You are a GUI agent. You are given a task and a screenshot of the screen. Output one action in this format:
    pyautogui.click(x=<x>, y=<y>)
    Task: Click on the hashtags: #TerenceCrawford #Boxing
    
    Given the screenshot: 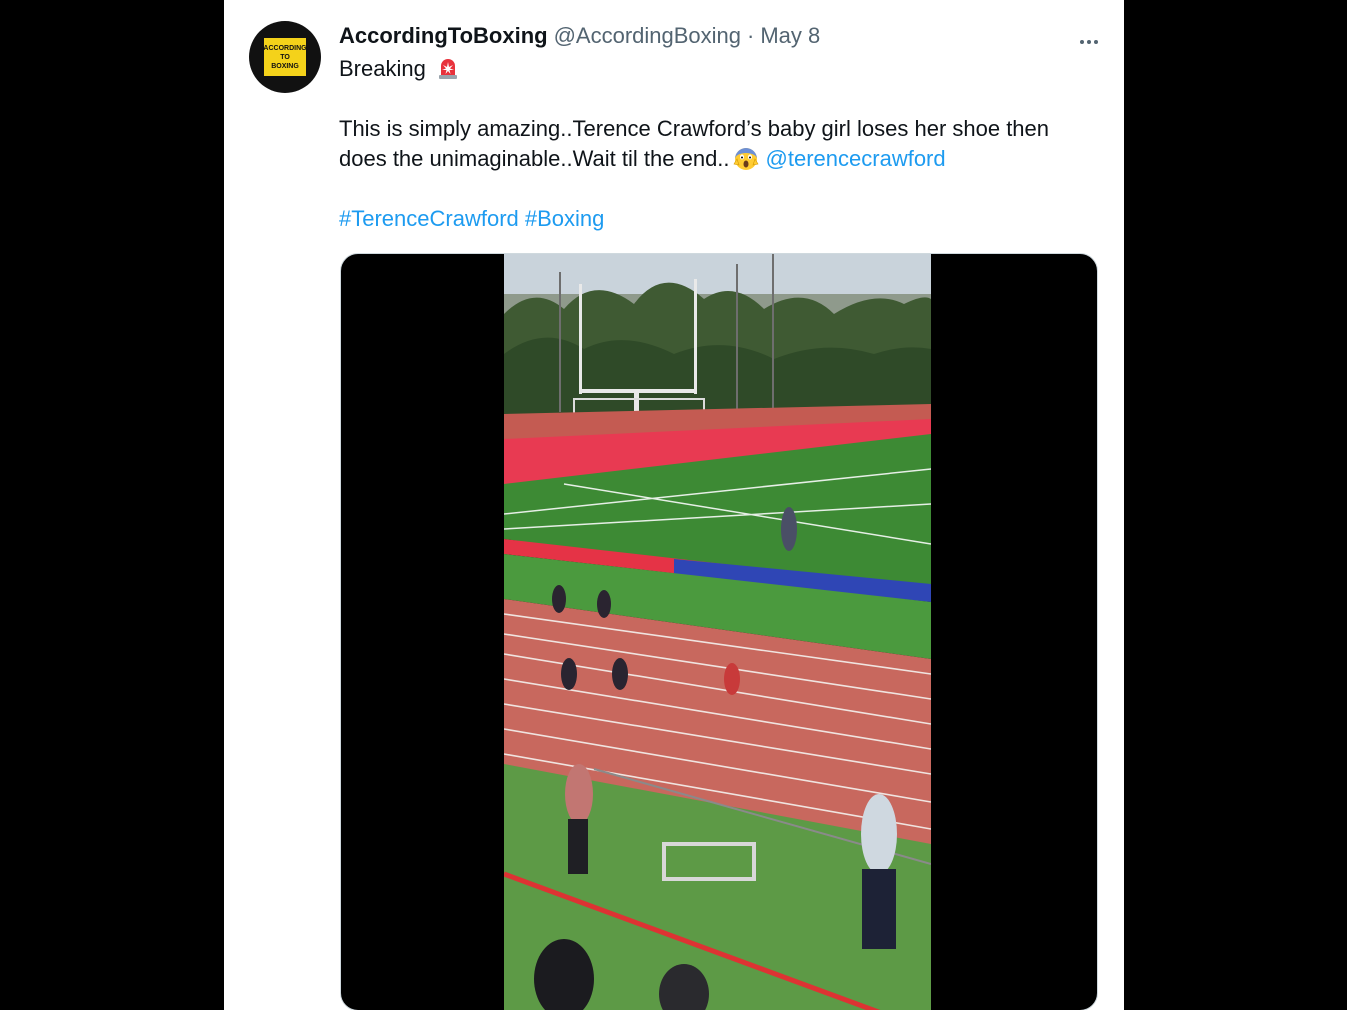 What is the action you would take?
    pyautogui.click(x=709, y=219)
    